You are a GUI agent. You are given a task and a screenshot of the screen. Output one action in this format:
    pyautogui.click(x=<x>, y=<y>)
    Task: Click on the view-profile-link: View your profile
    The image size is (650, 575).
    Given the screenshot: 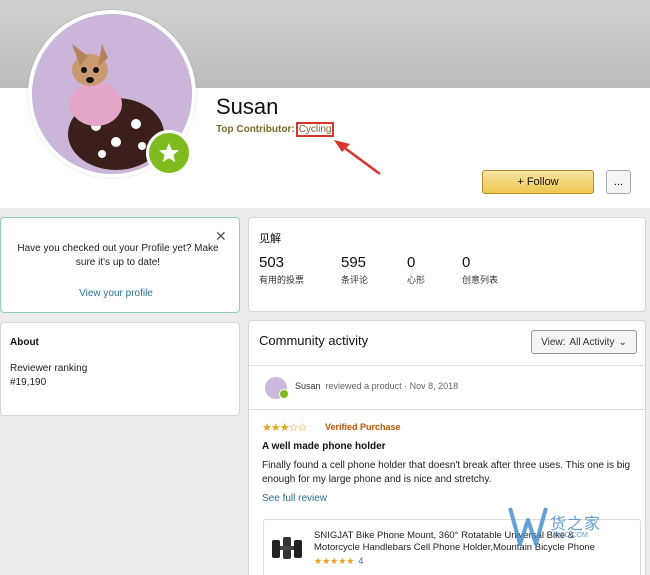 What is the action you would take?
    pyautogui.click(x=116, y=293)
    